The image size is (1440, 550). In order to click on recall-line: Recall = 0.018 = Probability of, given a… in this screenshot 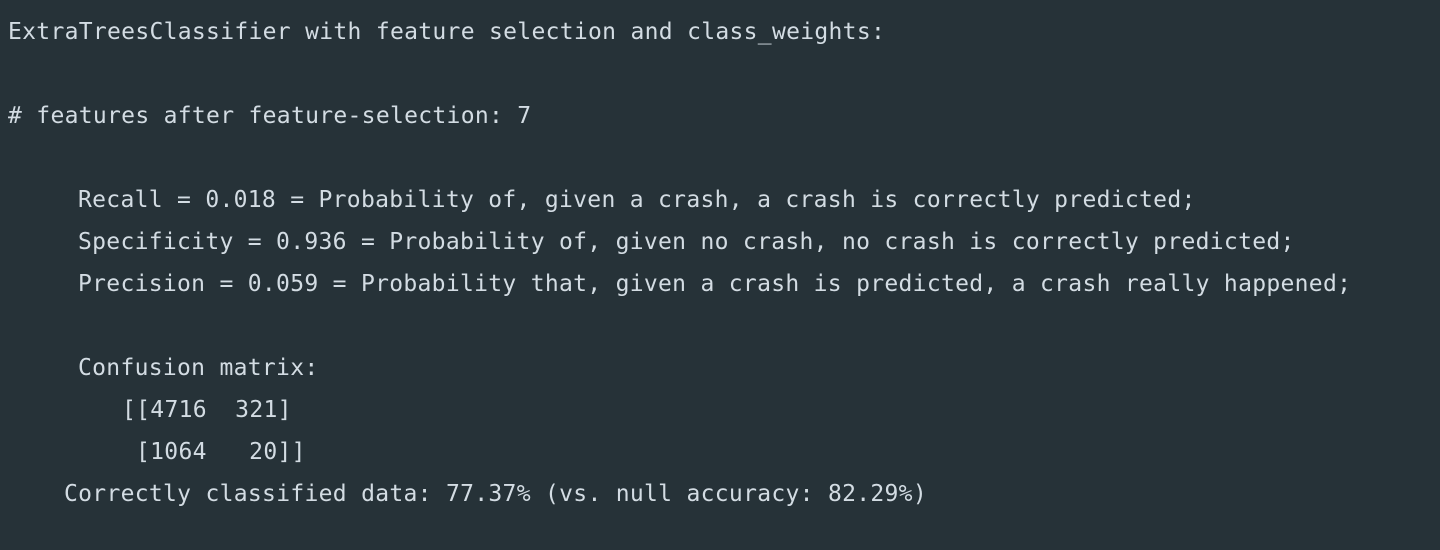, I will do `click(637, 200)`.